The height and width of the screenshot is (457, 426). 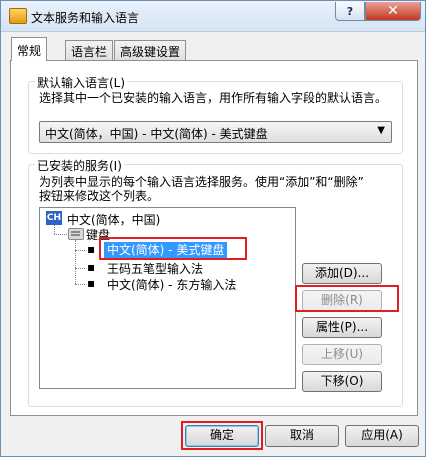 What do you see at coordinates (171, 284) in the screenshot?
I see `tree-service-item: 中文(简体) - 东方输入法` at bounding box center [171, 284].